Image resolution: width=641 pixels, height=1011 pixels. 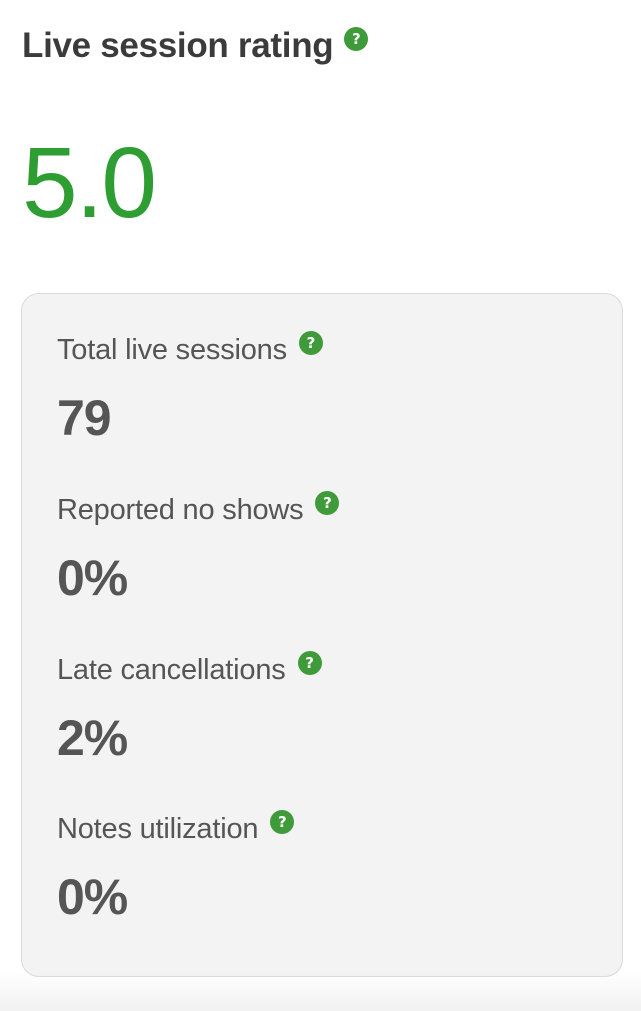 I want to click on rating-value: 5.0, so click(x=89, y=183).